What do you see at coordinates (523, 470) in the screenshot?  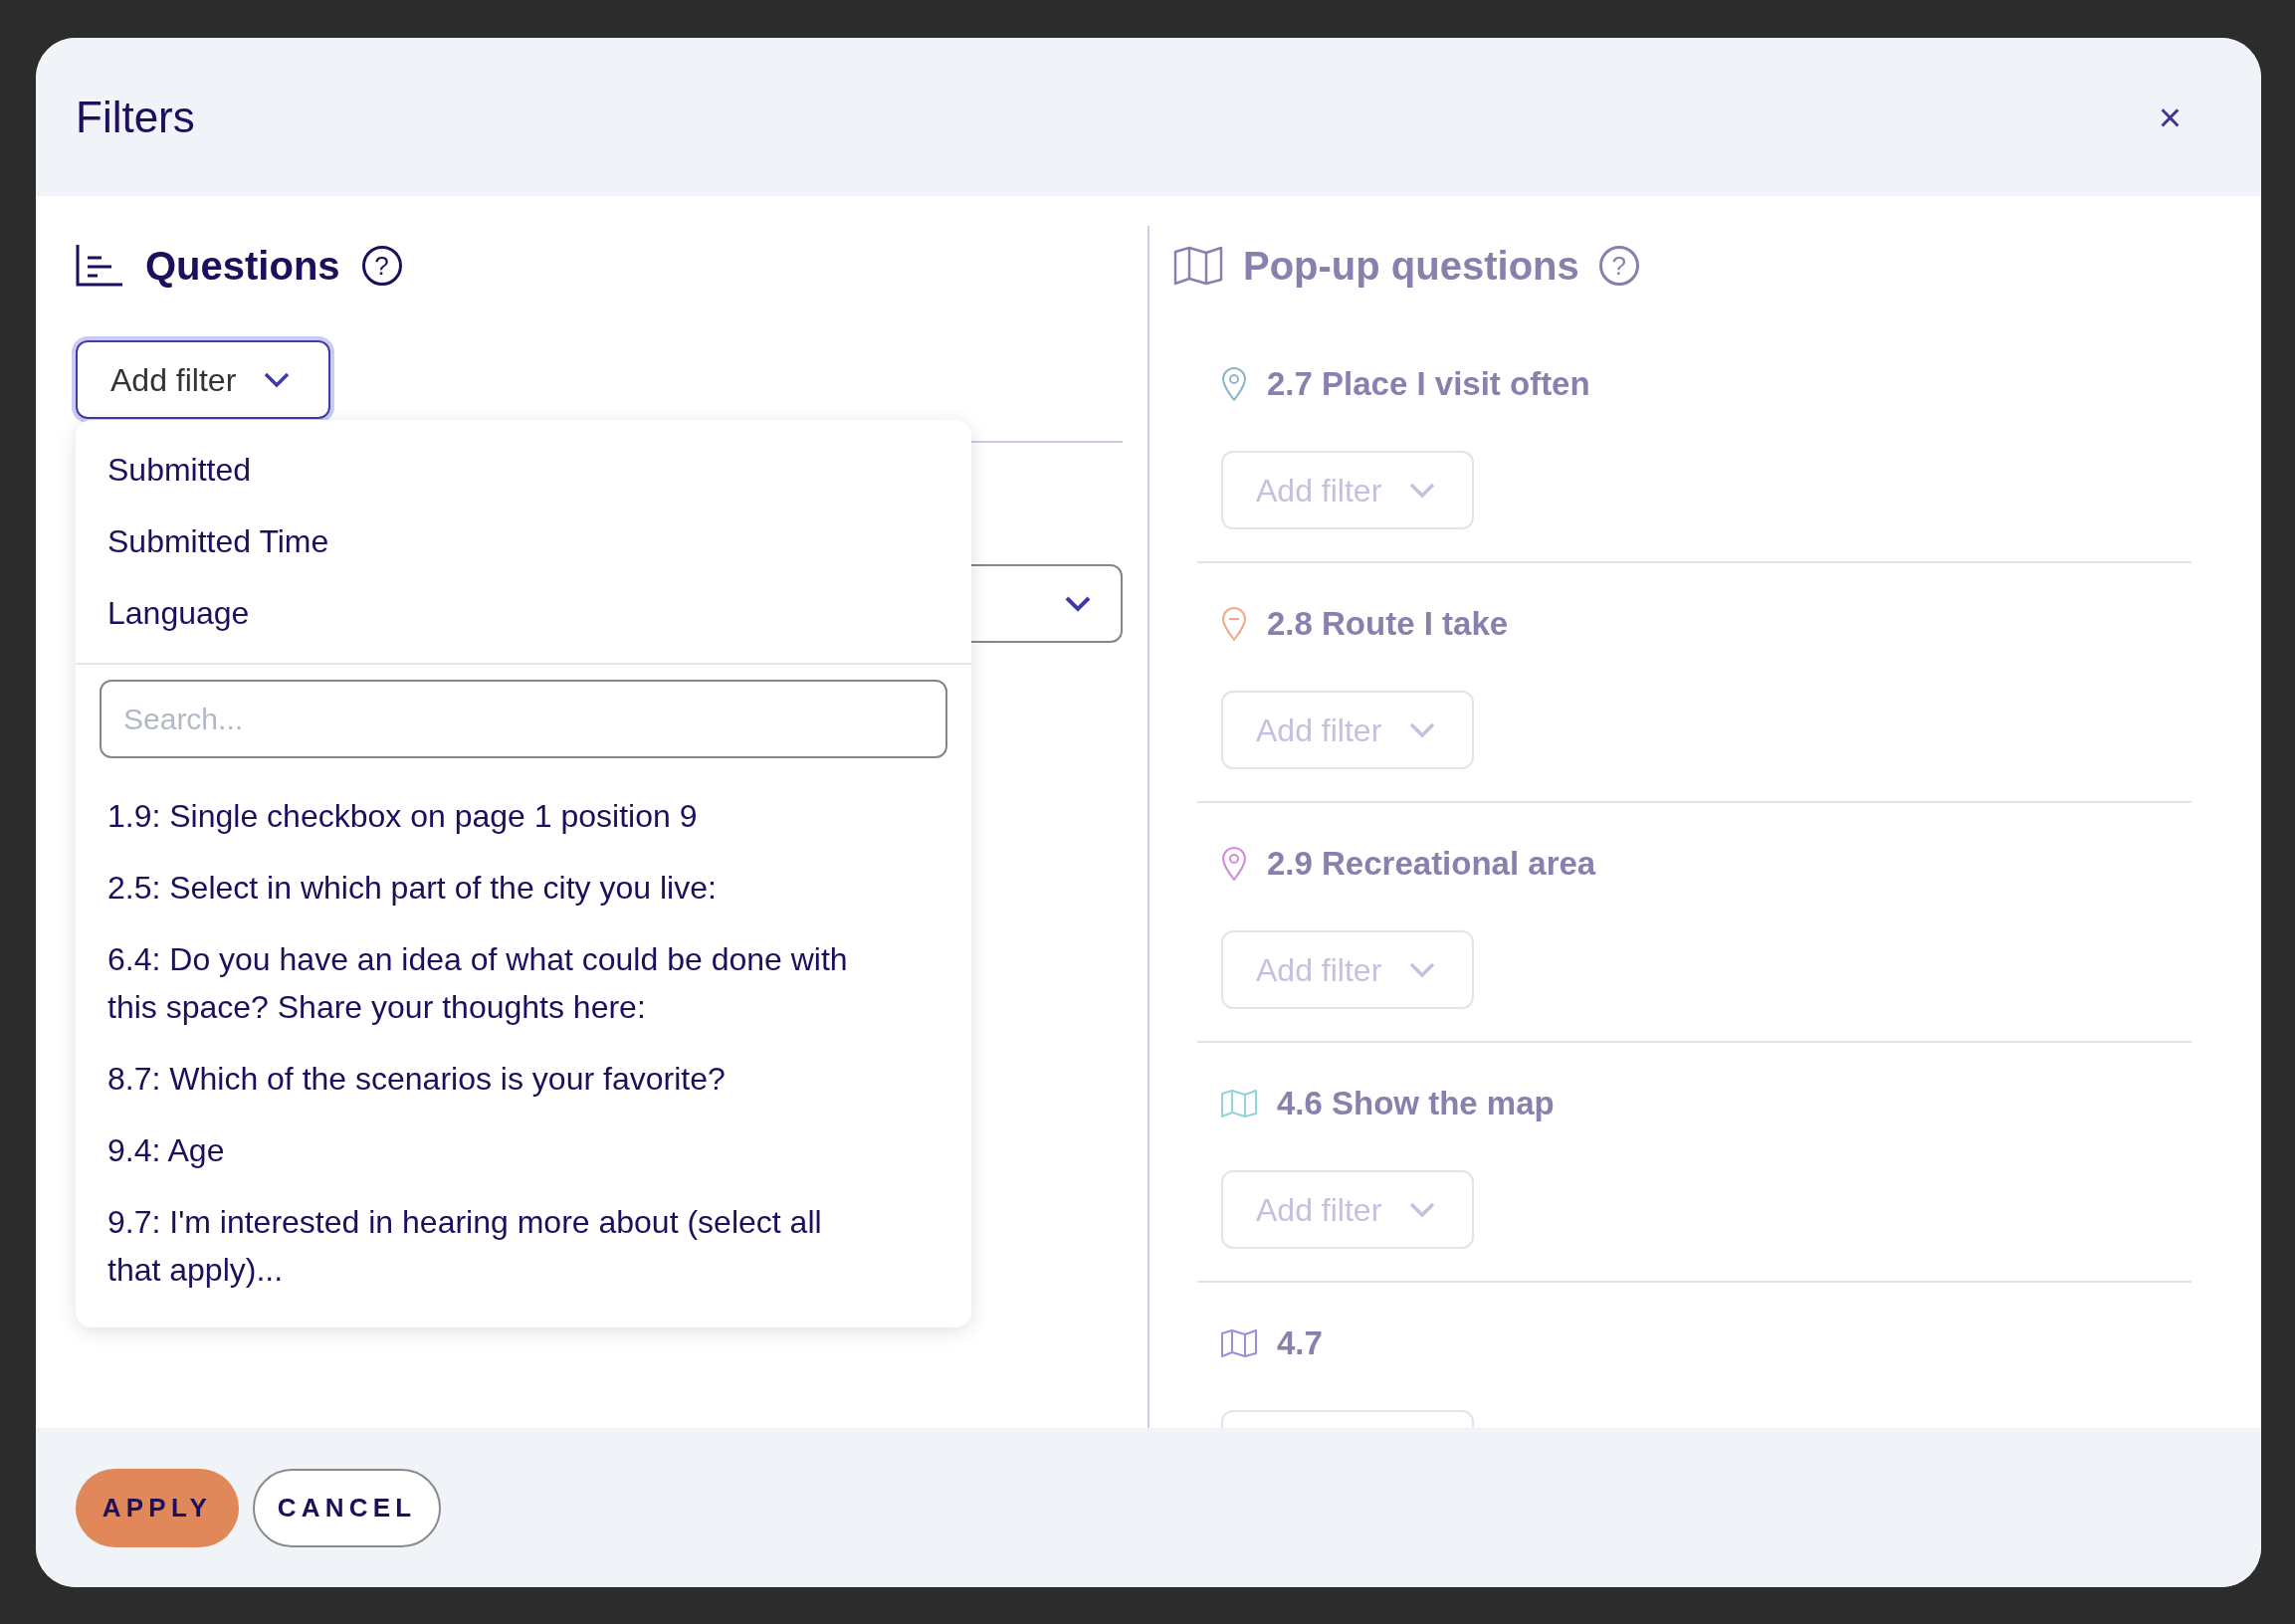 I see `menu-item: Submitted` at bounding box center [523, 470].